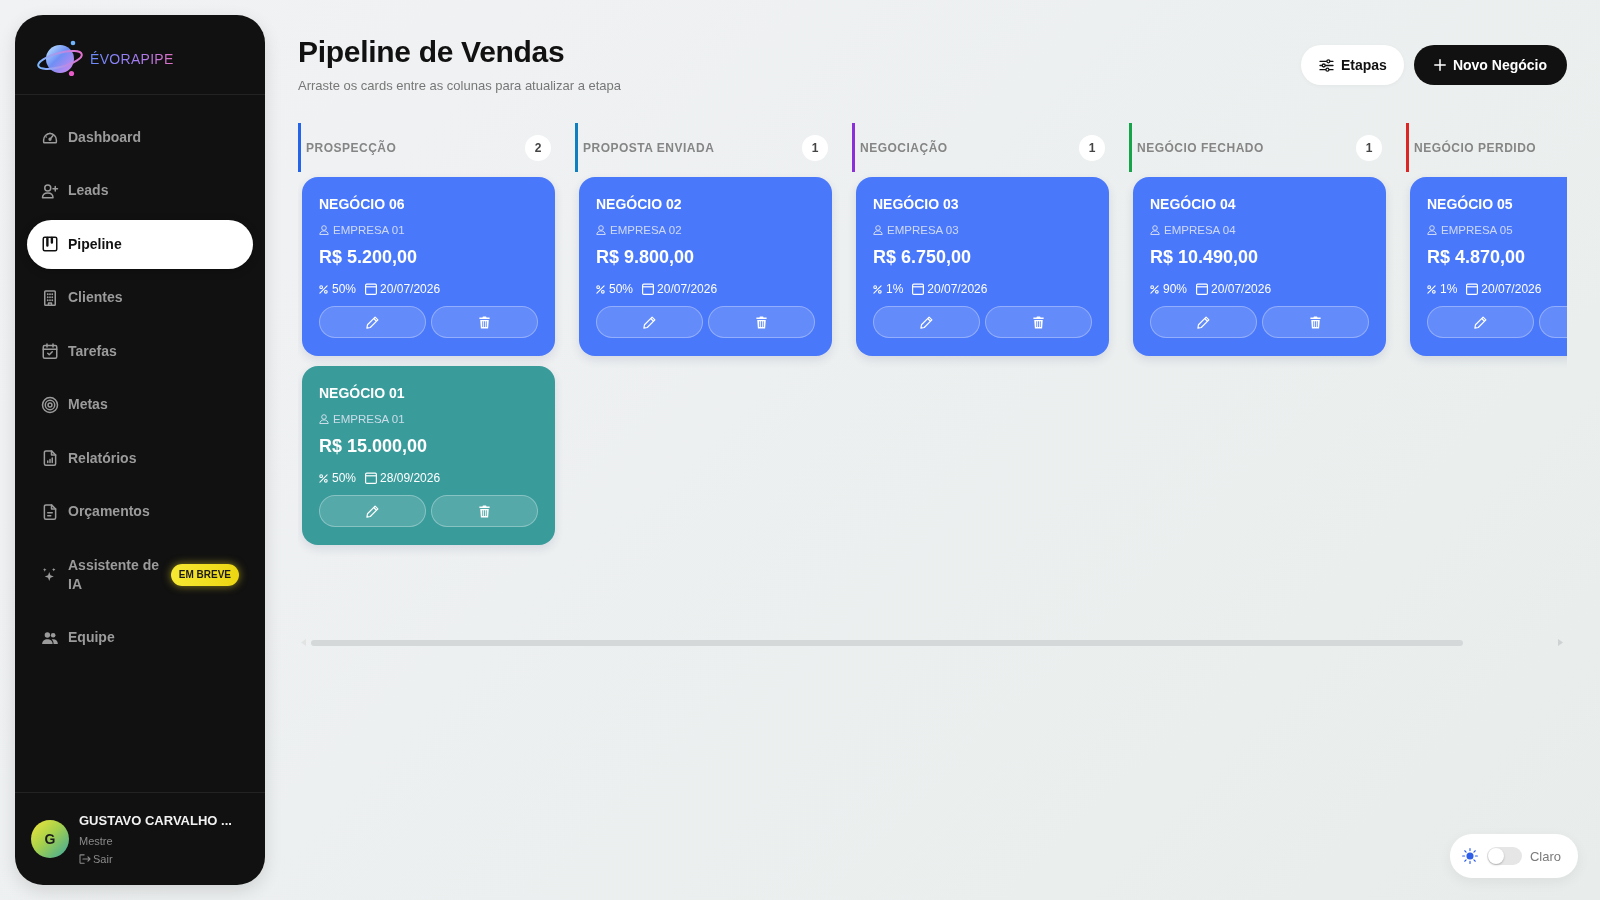 This screenshot has height=900, width=1600. Describe the element at coordinates (705, 266) in the screenshot. I see `deal-card: NEGÓCIO 02 EMPRESA 02 R$ 9.800,00 50% 20/07/2026` at that location.